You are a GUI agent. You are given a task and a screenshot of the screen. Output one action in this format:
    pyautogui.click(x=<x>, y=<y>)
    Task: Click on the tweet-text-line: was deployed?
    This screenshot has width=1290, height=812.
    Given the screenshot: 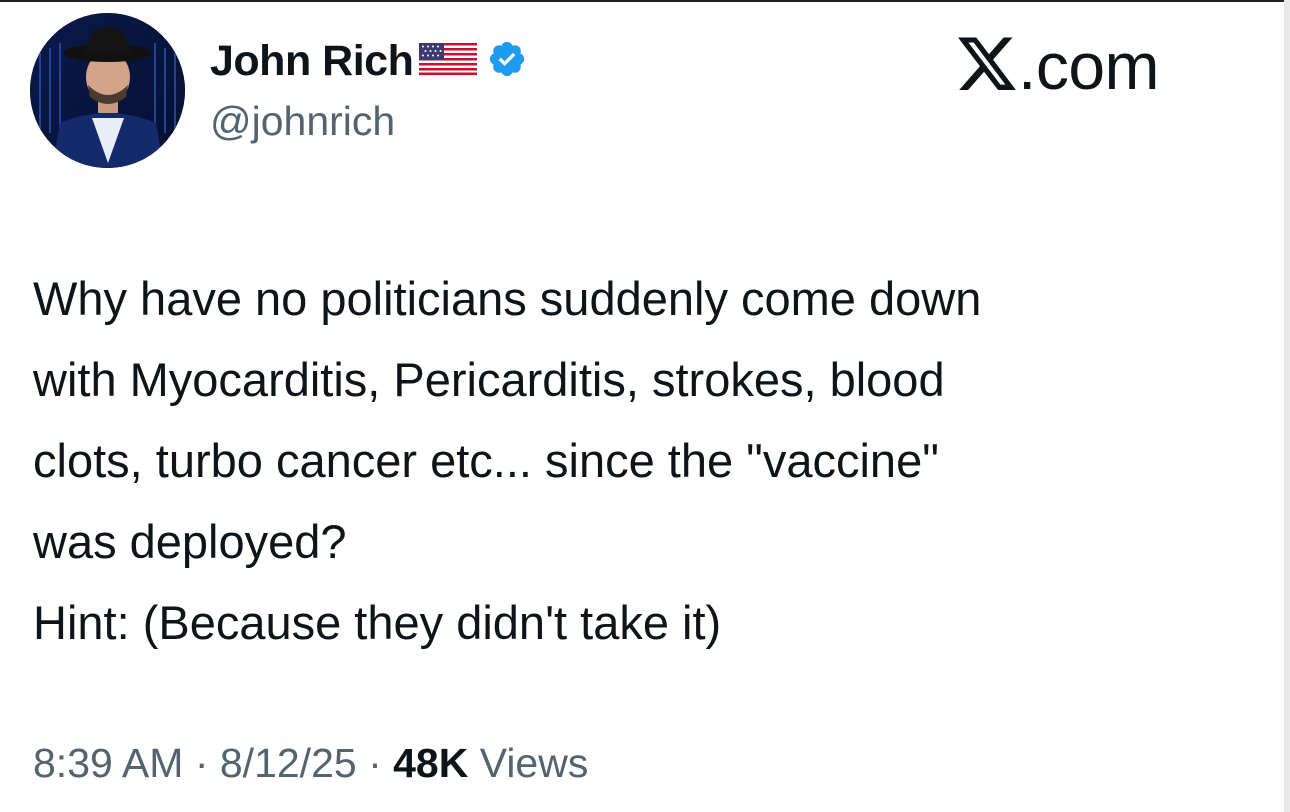 What is the action you would take?
    pyautogui.click(x=190, y=541)
    